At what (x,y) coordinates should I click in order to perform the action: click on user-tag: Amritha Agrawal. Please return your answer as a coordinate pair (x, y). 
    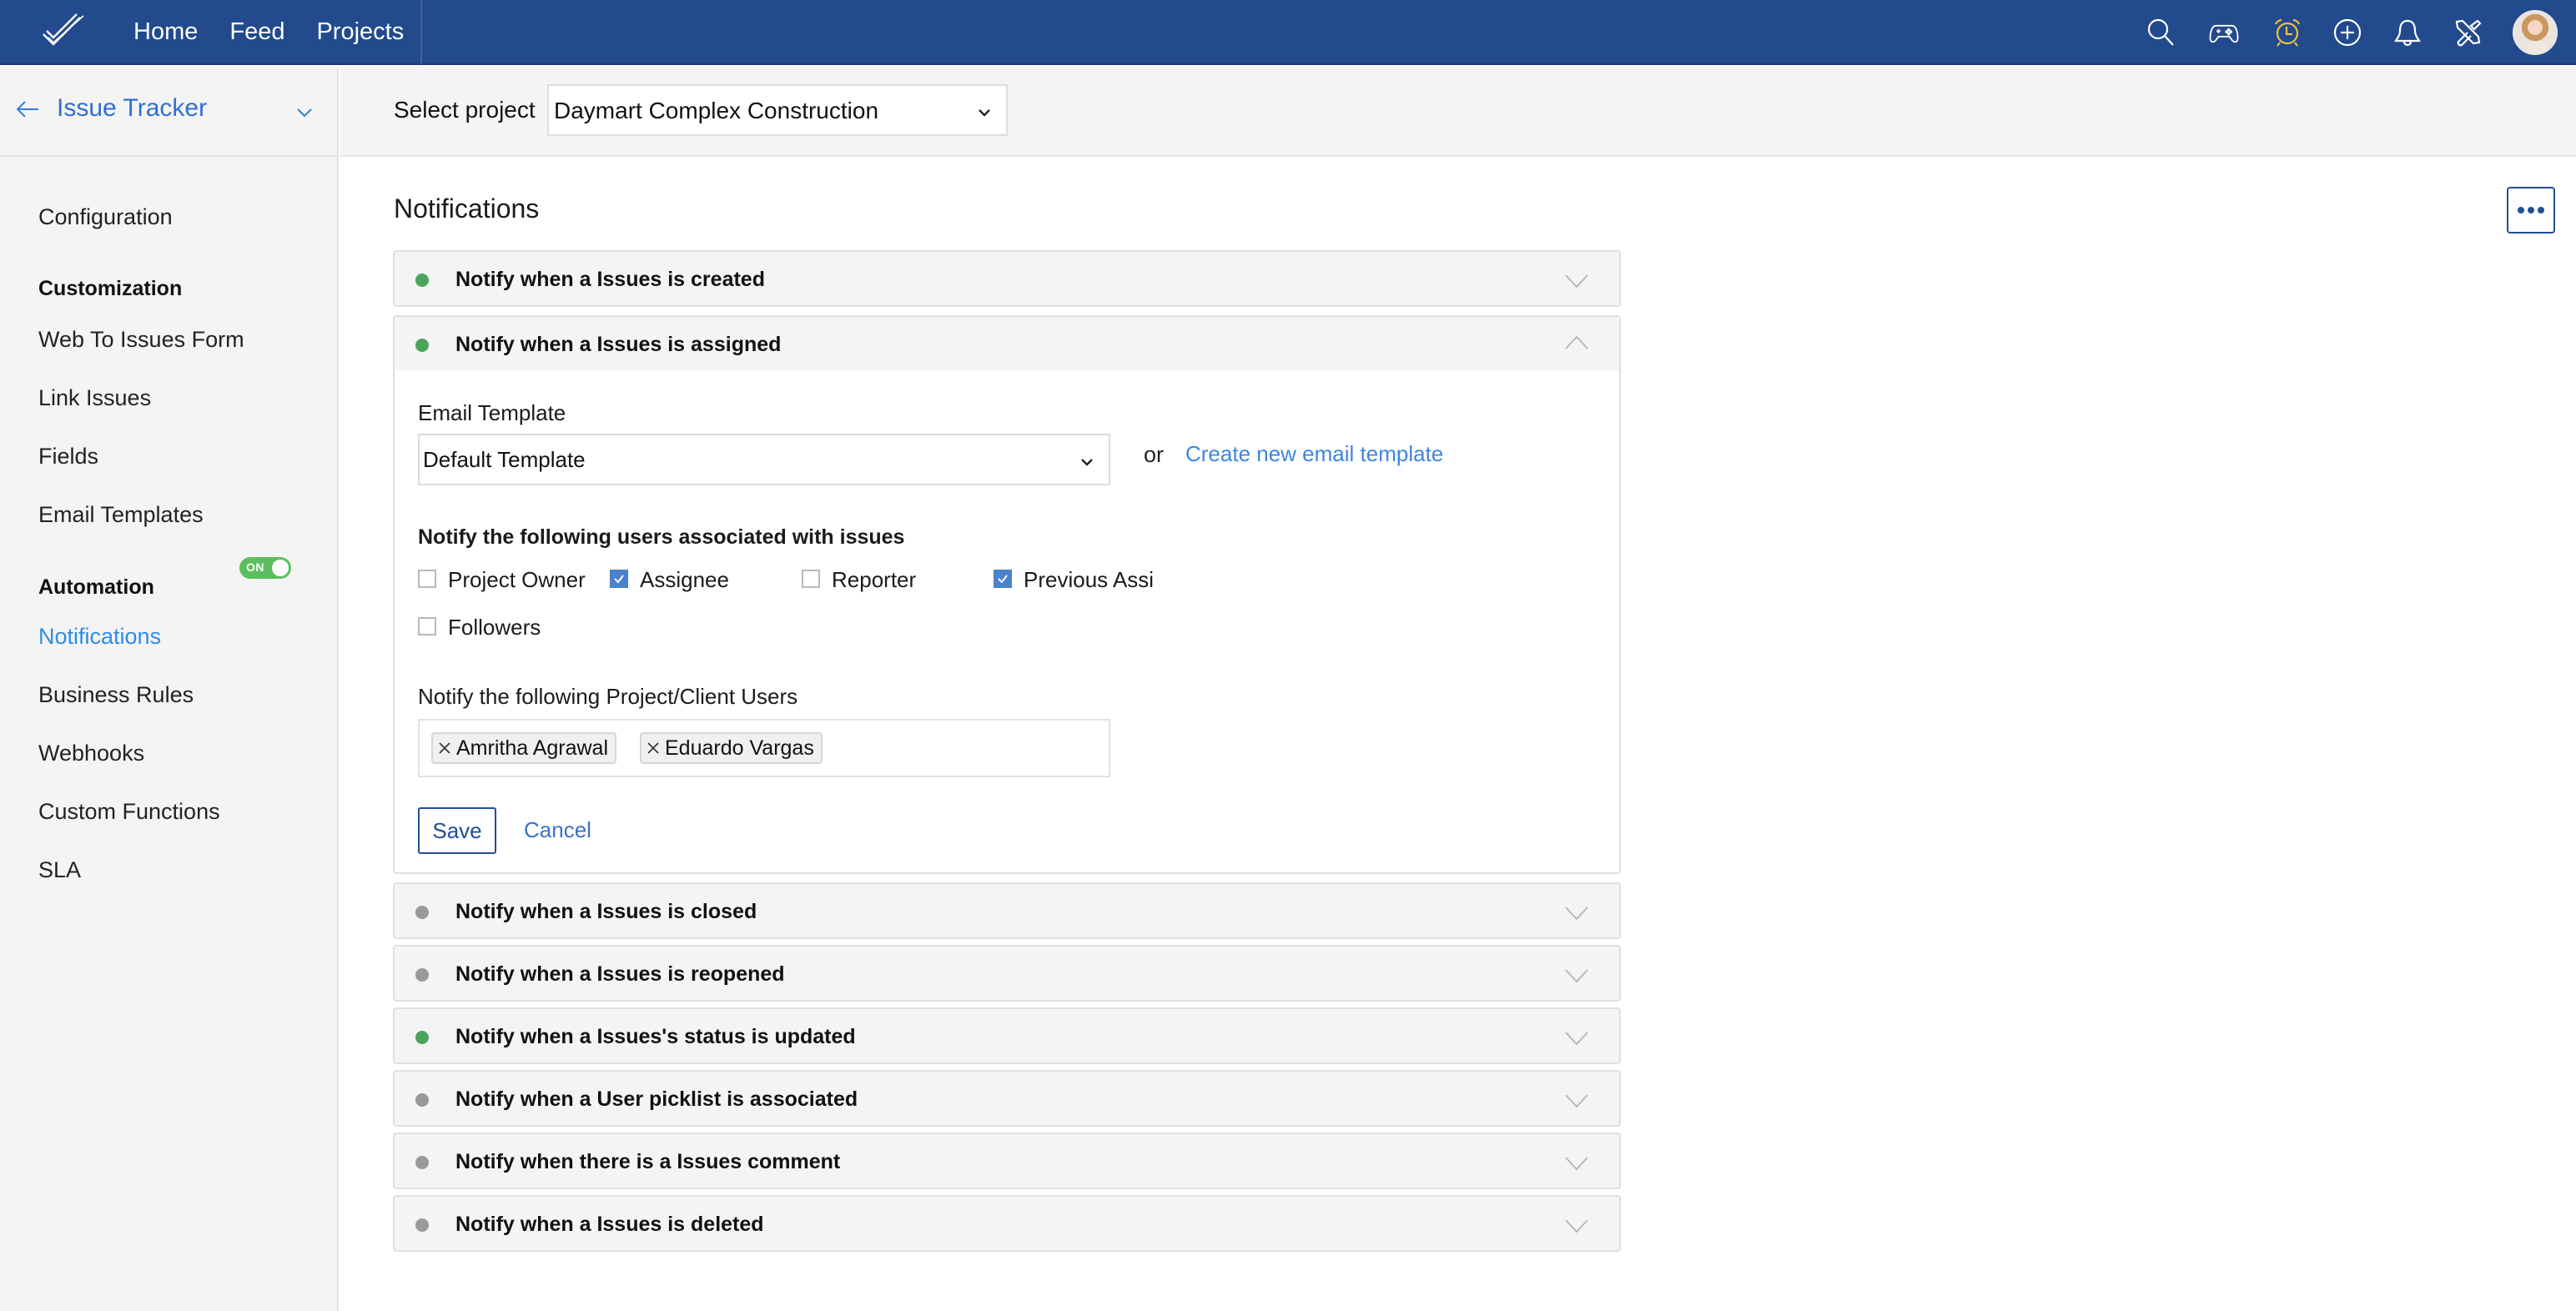
    Looking at the image, I should click on (524, 748).